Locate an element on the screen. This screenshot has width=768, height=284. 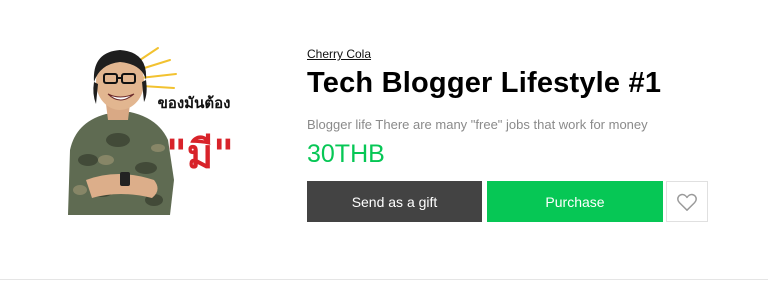
like-button is located at coordinates (687, 201).